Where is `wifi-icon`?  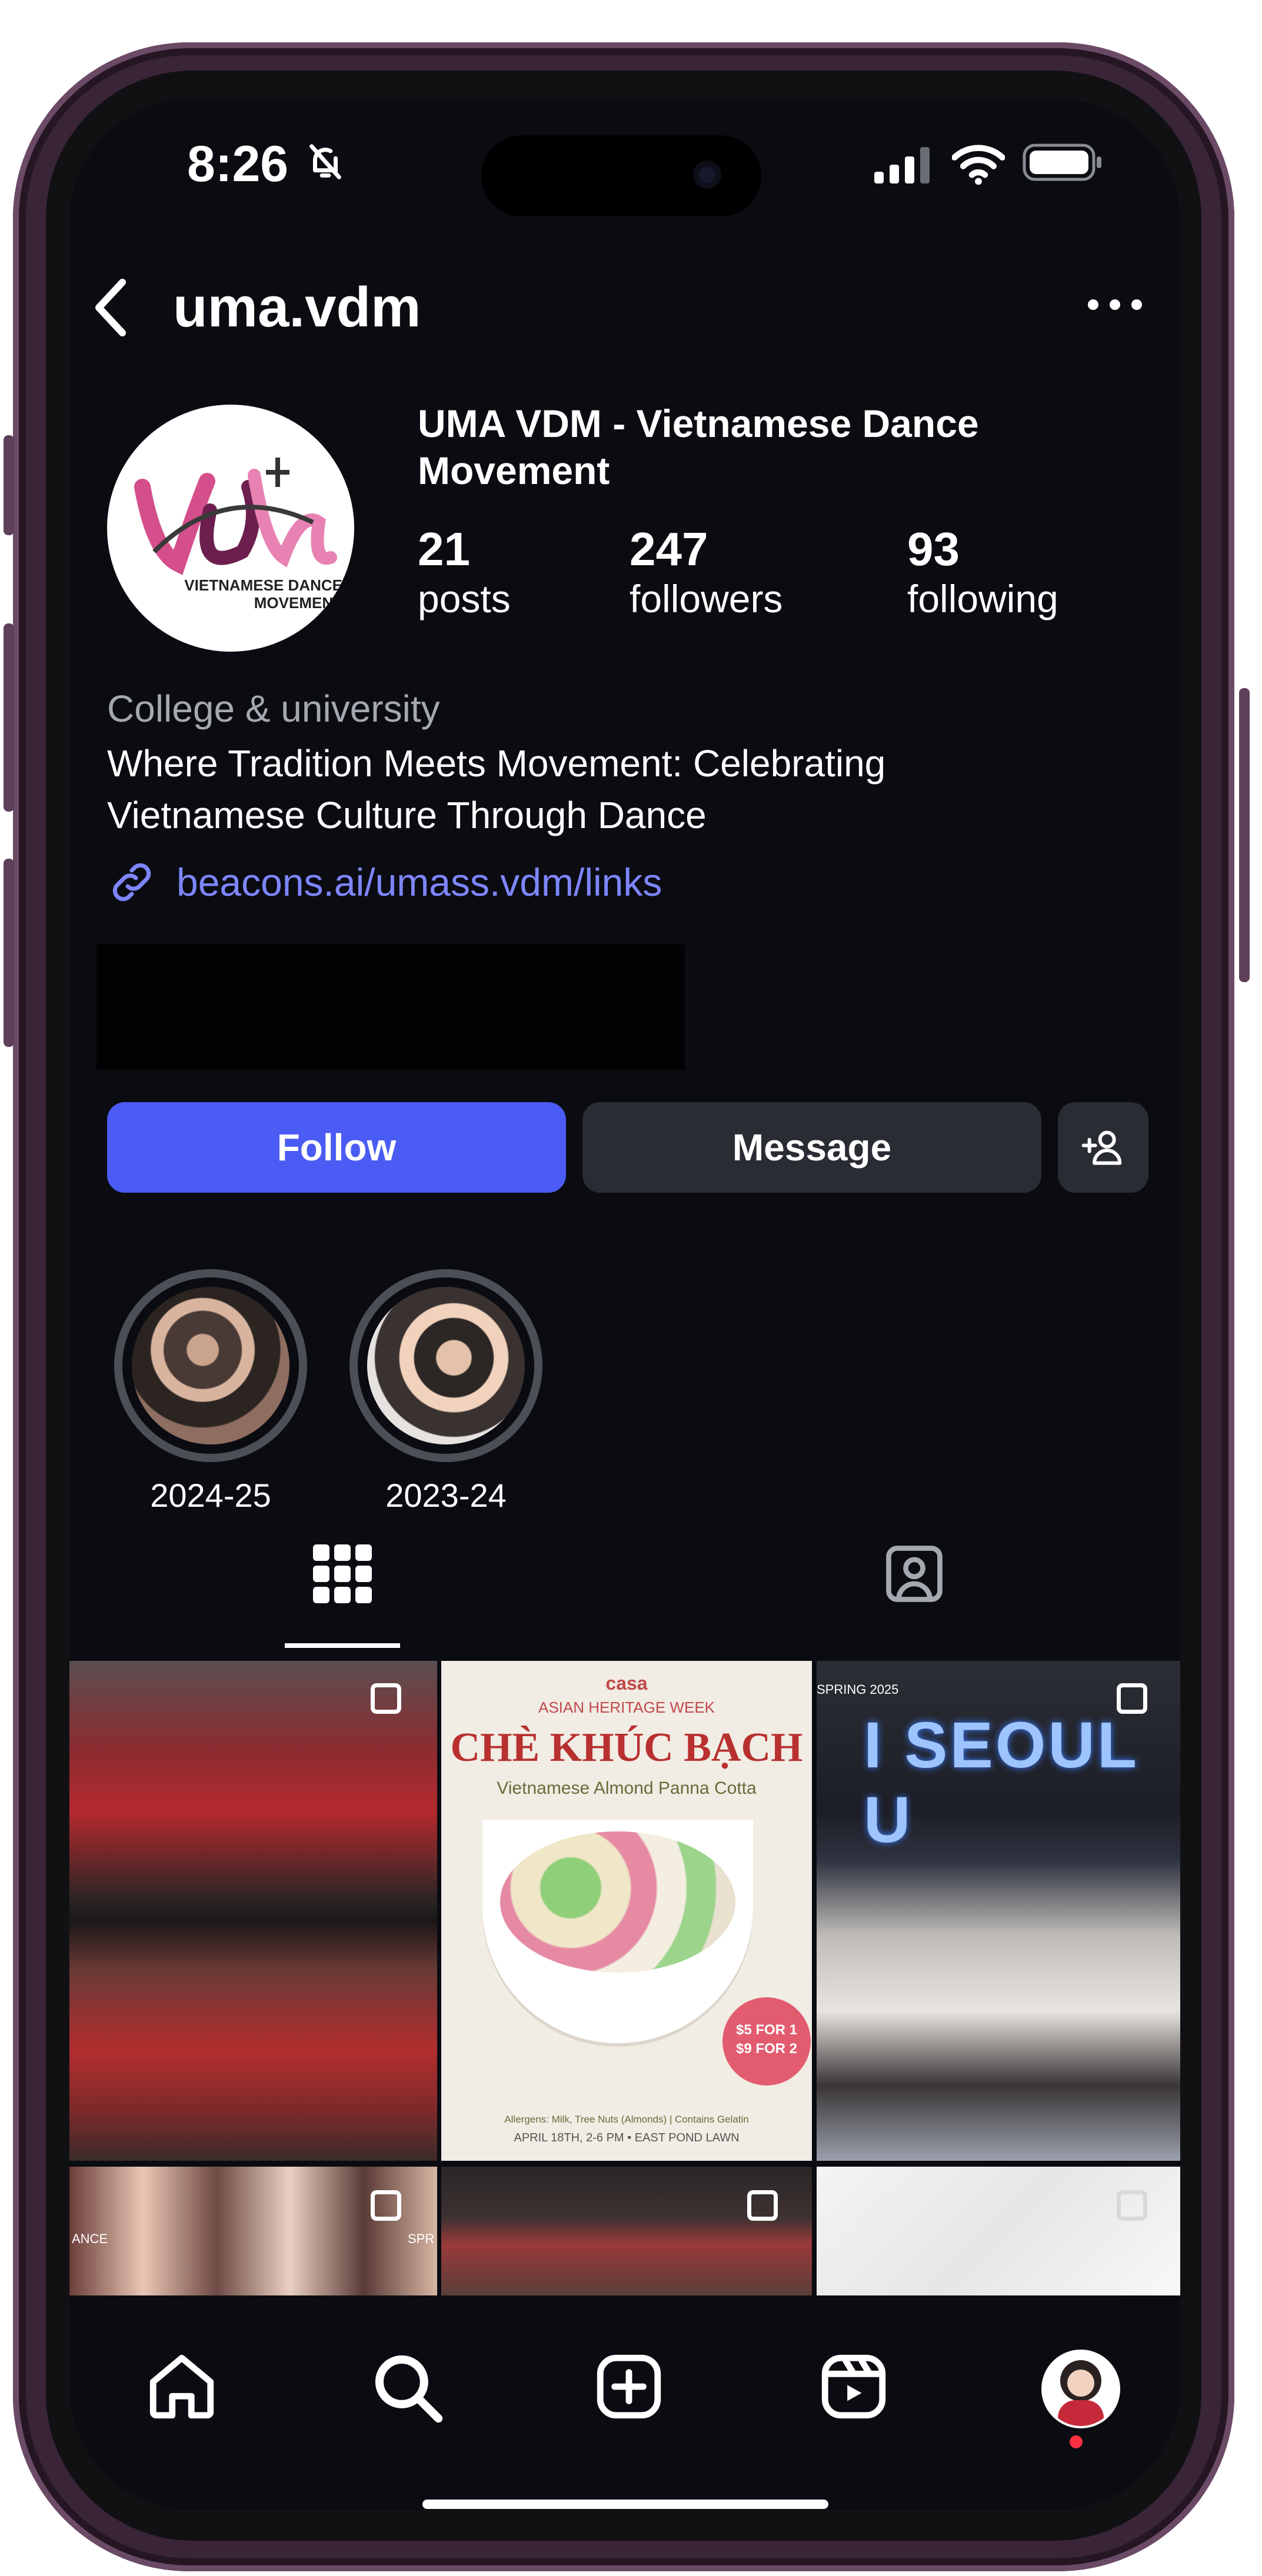 wifi-icon is located at coordinates (979, 165).